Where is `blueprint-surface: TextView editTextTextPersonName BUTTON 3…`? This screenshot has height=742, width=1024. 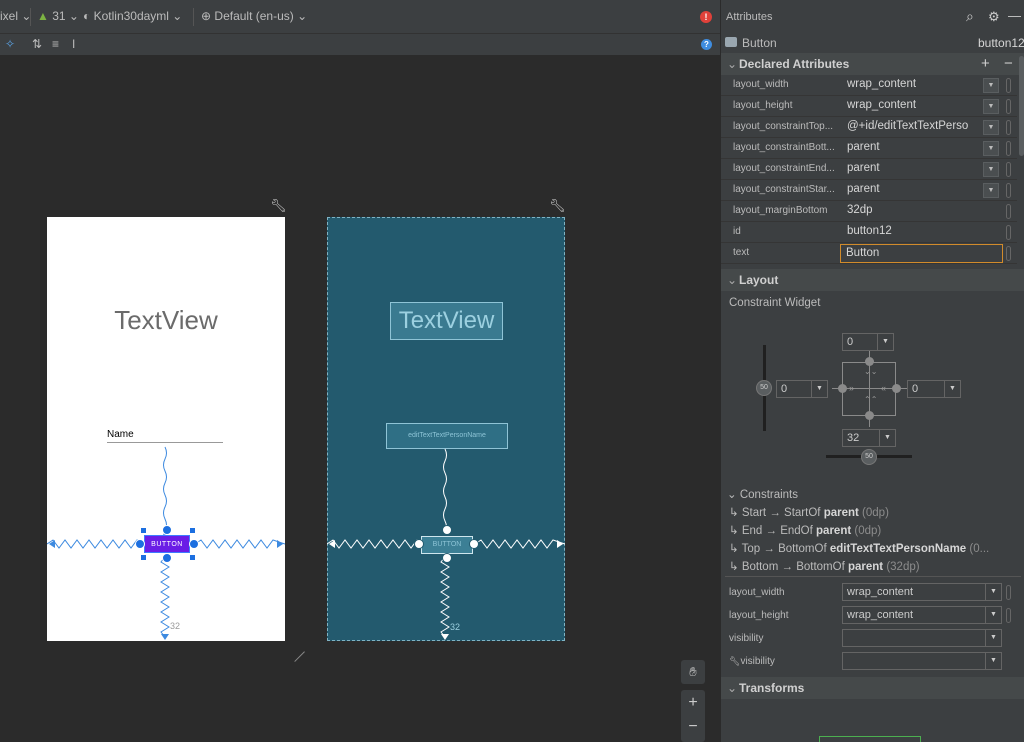
blueprint-surface: TextView editTextTextPersonName BUTTON 3… is located at coordinates (446, 429).